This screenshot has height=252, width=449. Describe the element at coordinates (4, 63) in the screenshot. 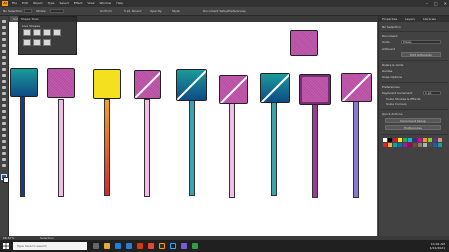

I see `rectangle-tool-icon` at that location.